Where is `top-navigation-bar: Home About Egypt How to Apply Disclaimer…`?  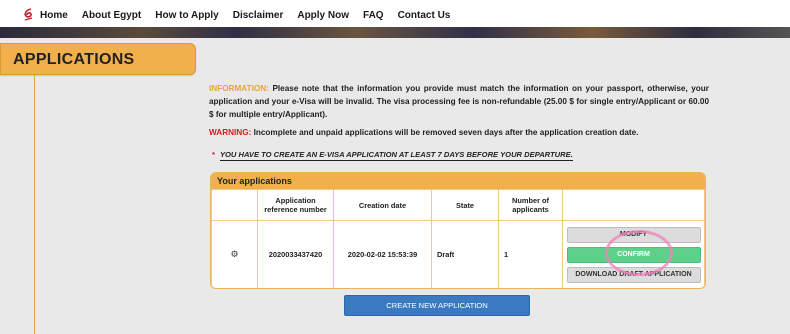 top-navigation-bar: Home About Egypt How to Apply Disclaimer… is located at coordinates (395, 19).